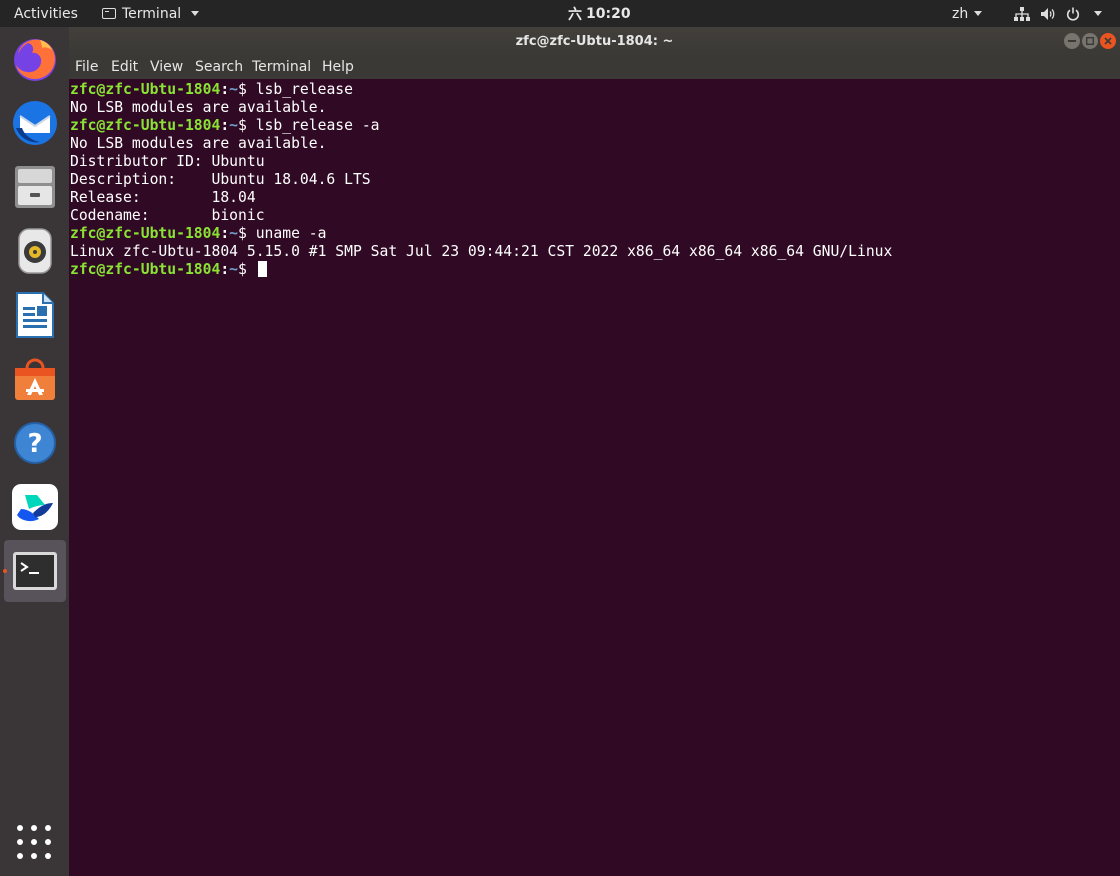 The image size is (1120, 876). I want to click on dock-feishu, so click(35, 507).